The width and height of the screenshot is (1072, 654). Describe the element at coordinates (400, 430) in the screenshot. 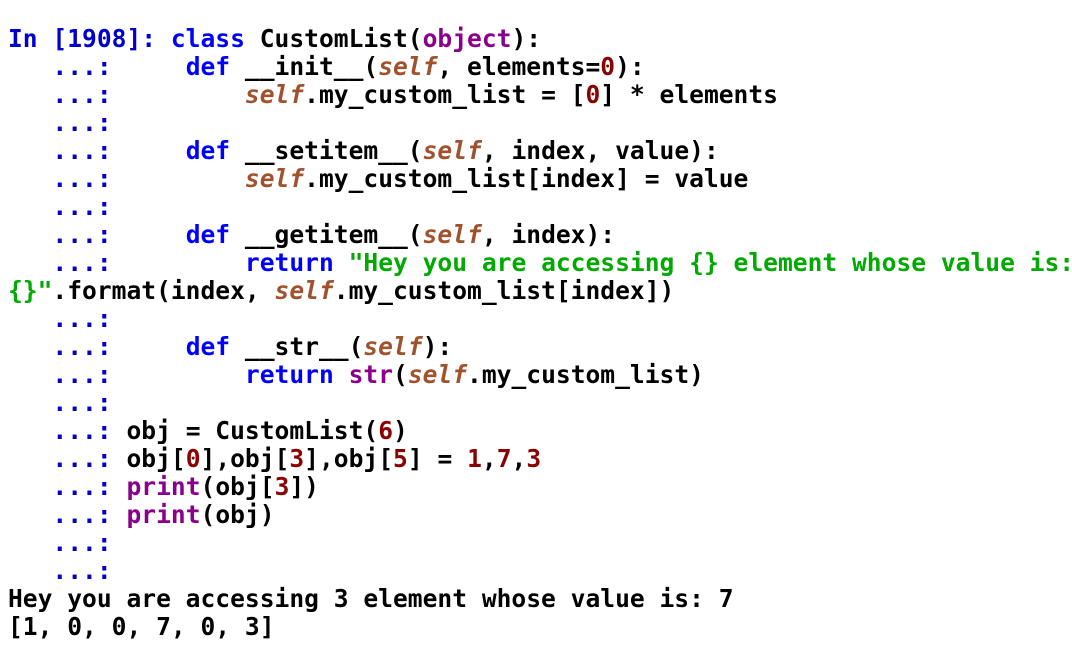

I see `code-text: )` at that location.